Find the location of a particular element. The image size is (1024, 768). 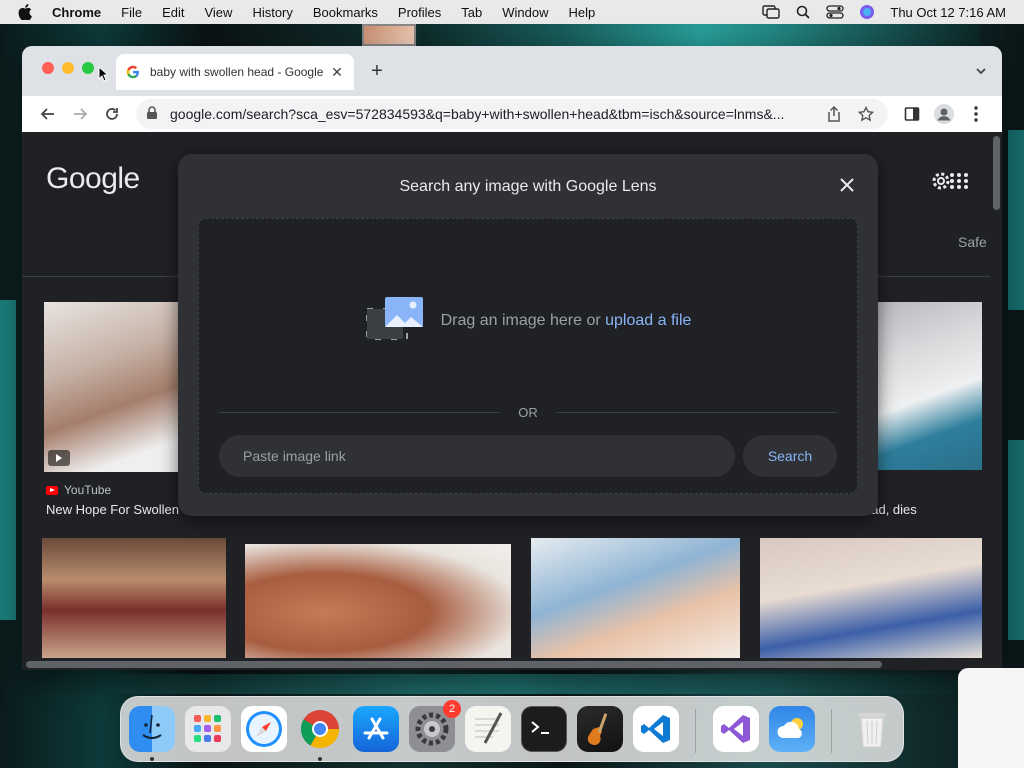

result-source-label: YouTube is located at coordinates (88, 490).